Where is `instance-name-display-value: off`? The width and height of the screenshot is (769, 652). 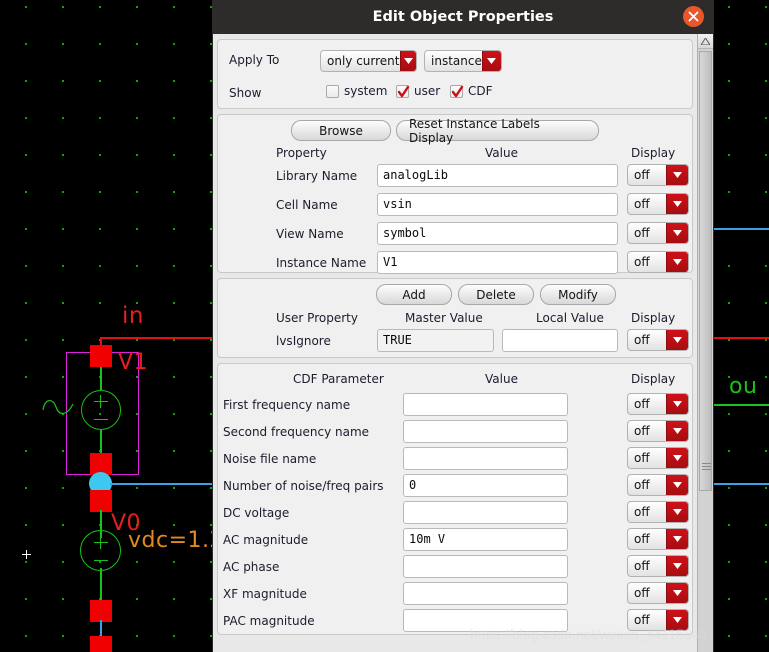 instance-name-display-value: off is located at coordinates (642, 262).